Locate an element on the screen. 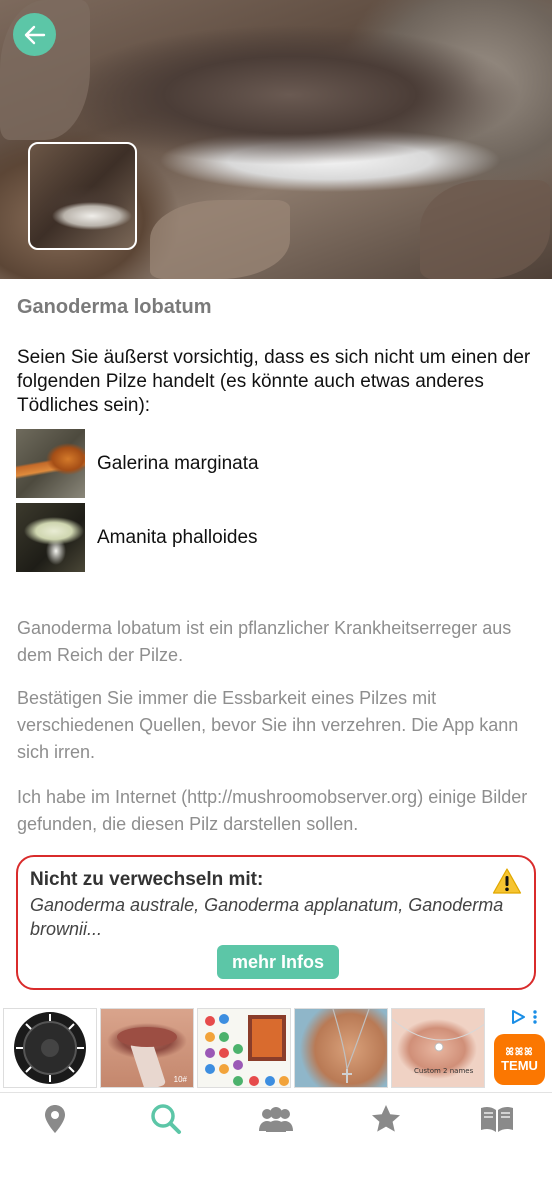  wheel-product-image is located at coordinates (50, 1048).